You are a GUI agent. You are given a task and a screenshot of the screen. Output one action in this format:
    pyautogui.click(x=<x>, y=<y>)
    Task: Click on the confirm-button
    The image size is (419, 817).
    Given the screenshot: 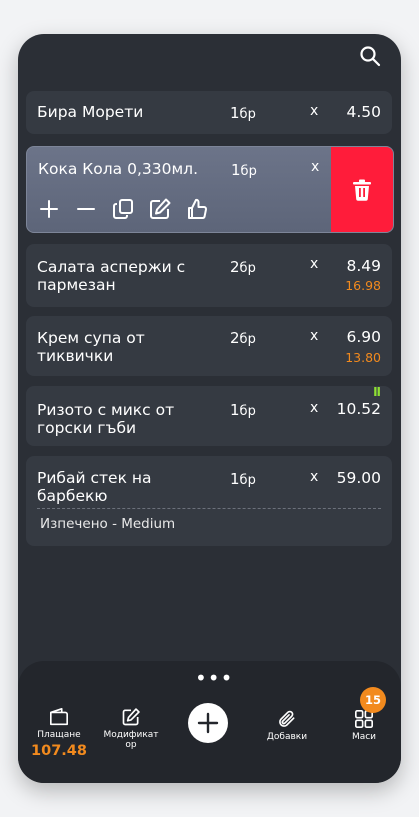 What is the action you would take?
    pyautogui.click(x=197, y=209)
    